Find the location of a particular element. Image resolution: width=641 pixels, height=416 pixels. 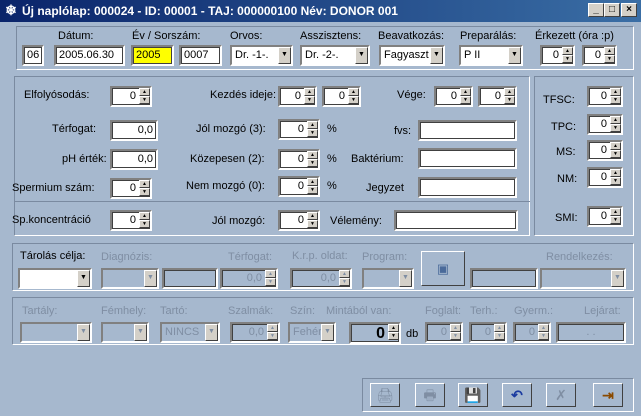

jol-mozgo-input: 0 ▲ ▼ is located at coordinates (299, 220).